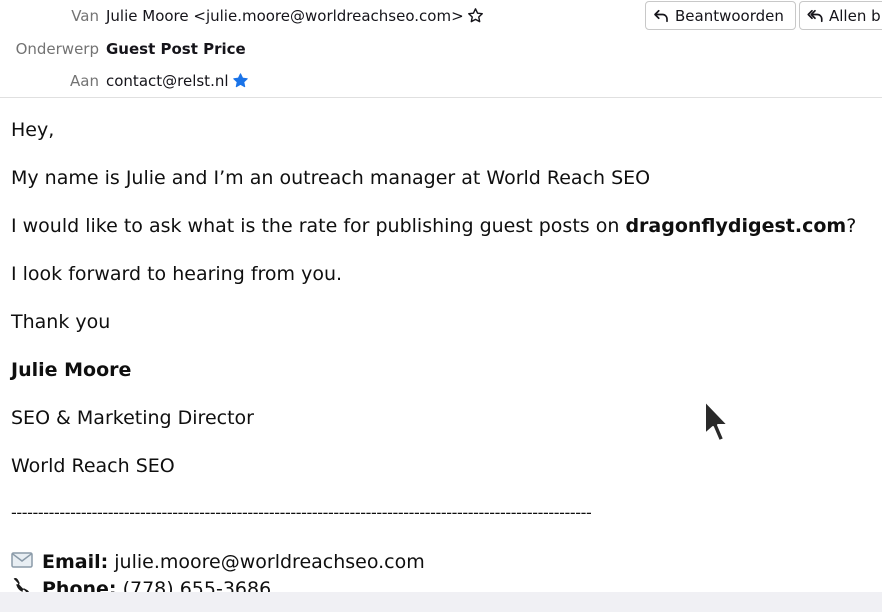  What do you see at coordinates (167, 81) in the screenshot?
I see `to-address: contact@relst.nl` at bounding box center [167, 81].